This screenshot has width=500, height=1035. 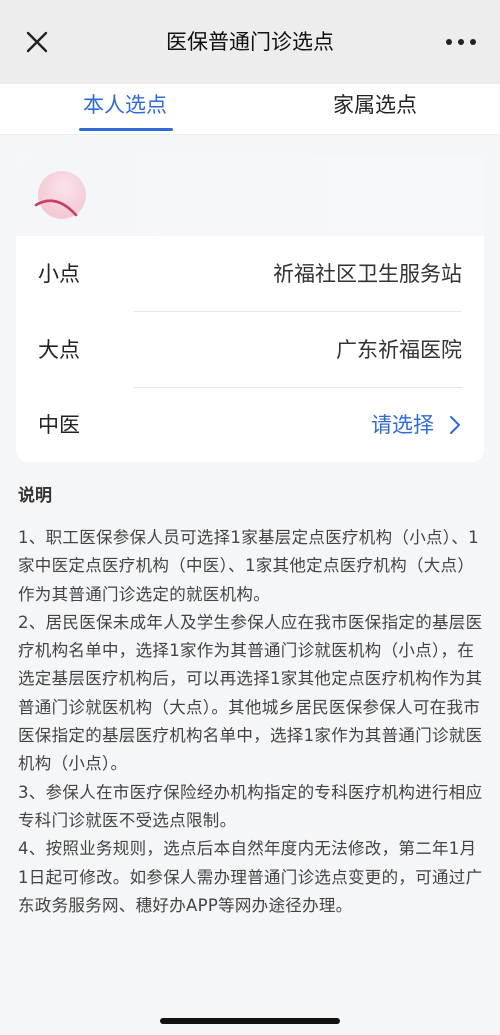 I want to click on row-value: 广东祈福医院, so click(x=399, y=350).